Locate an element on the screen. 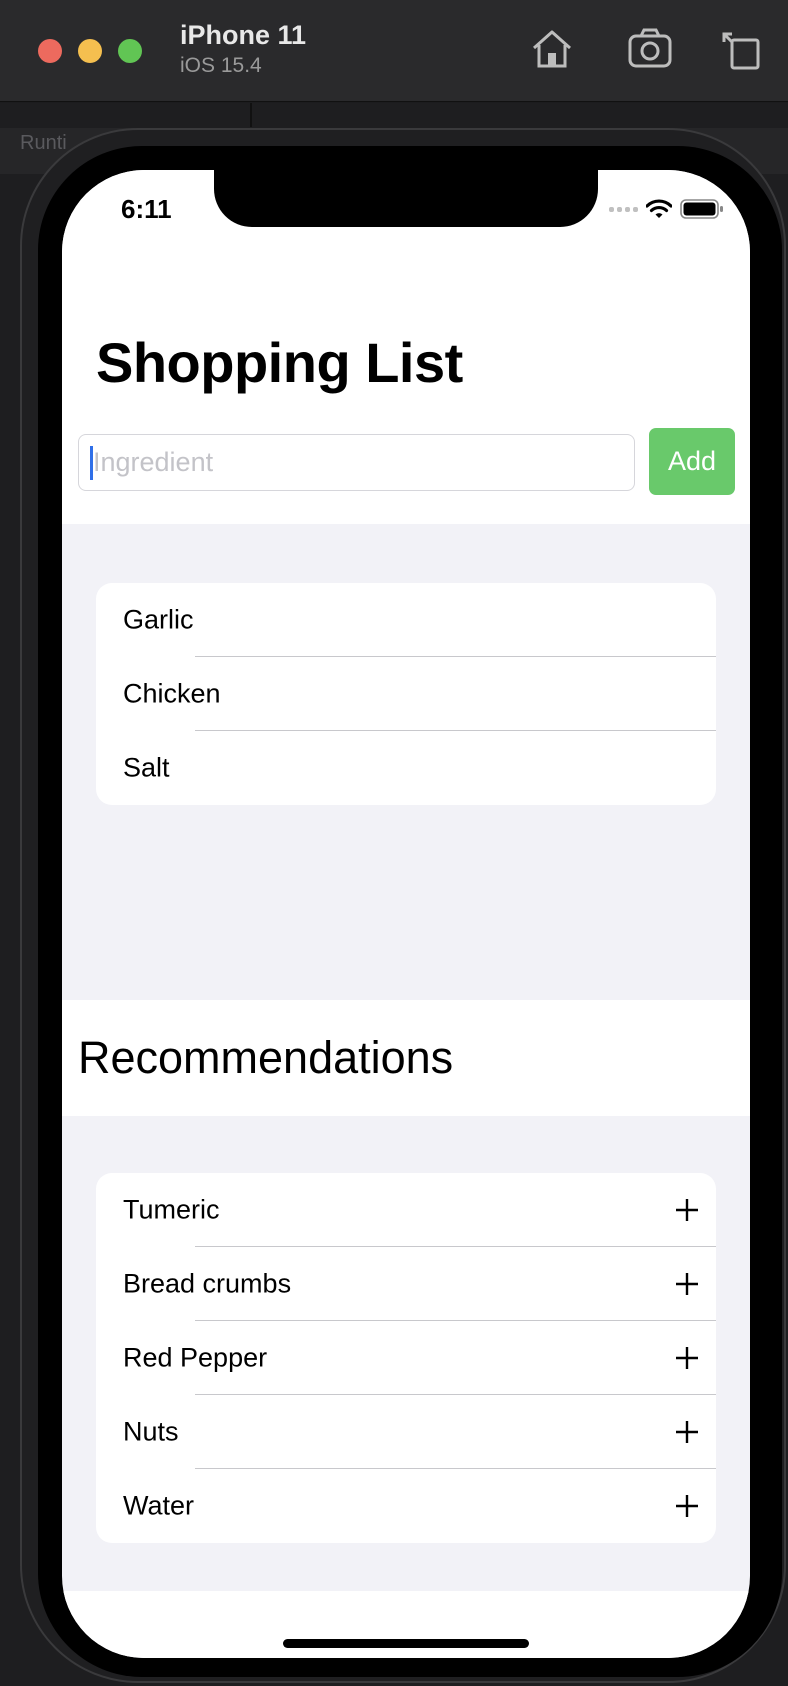 The width and height of the screenshot is (788, 1686). simulator-titlebar: iPhone 11 iOS 15.4 is located at coordinates (394, 51).